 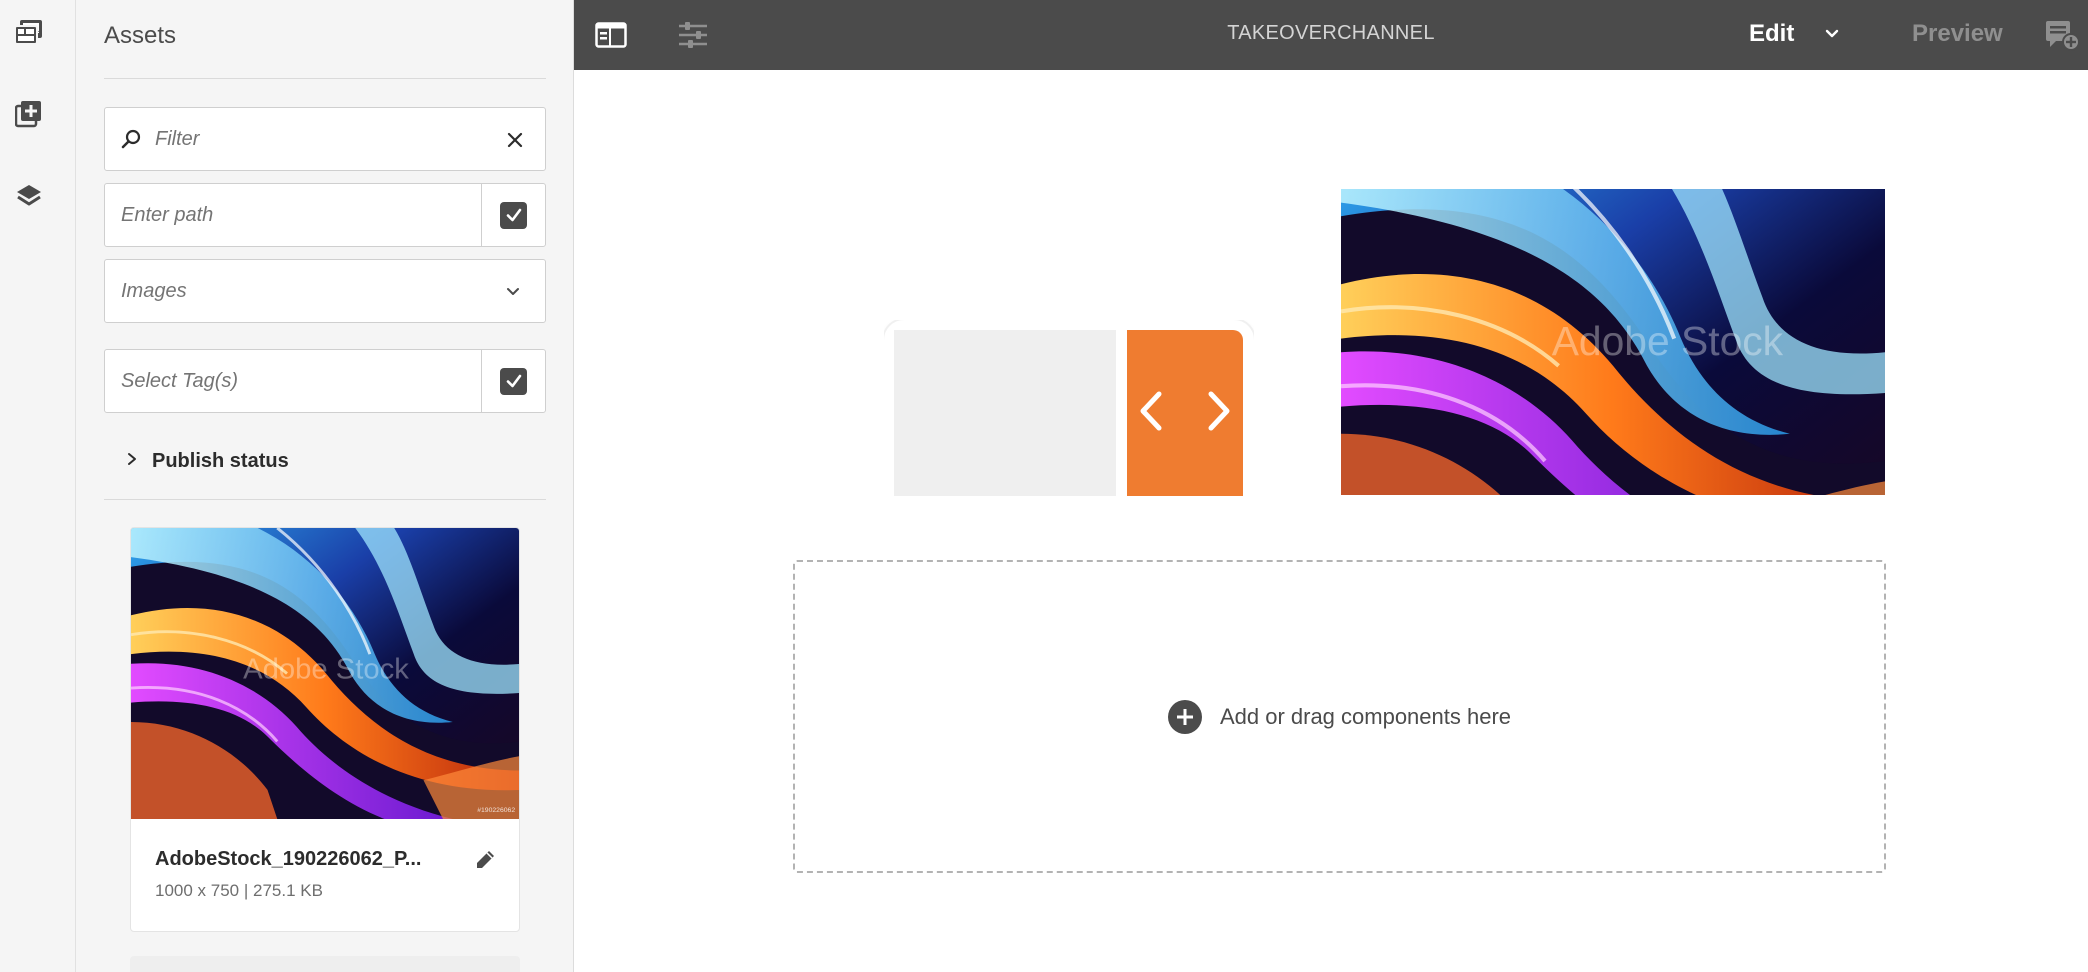 I want to click on side-rail, so click(x=38, y=486).